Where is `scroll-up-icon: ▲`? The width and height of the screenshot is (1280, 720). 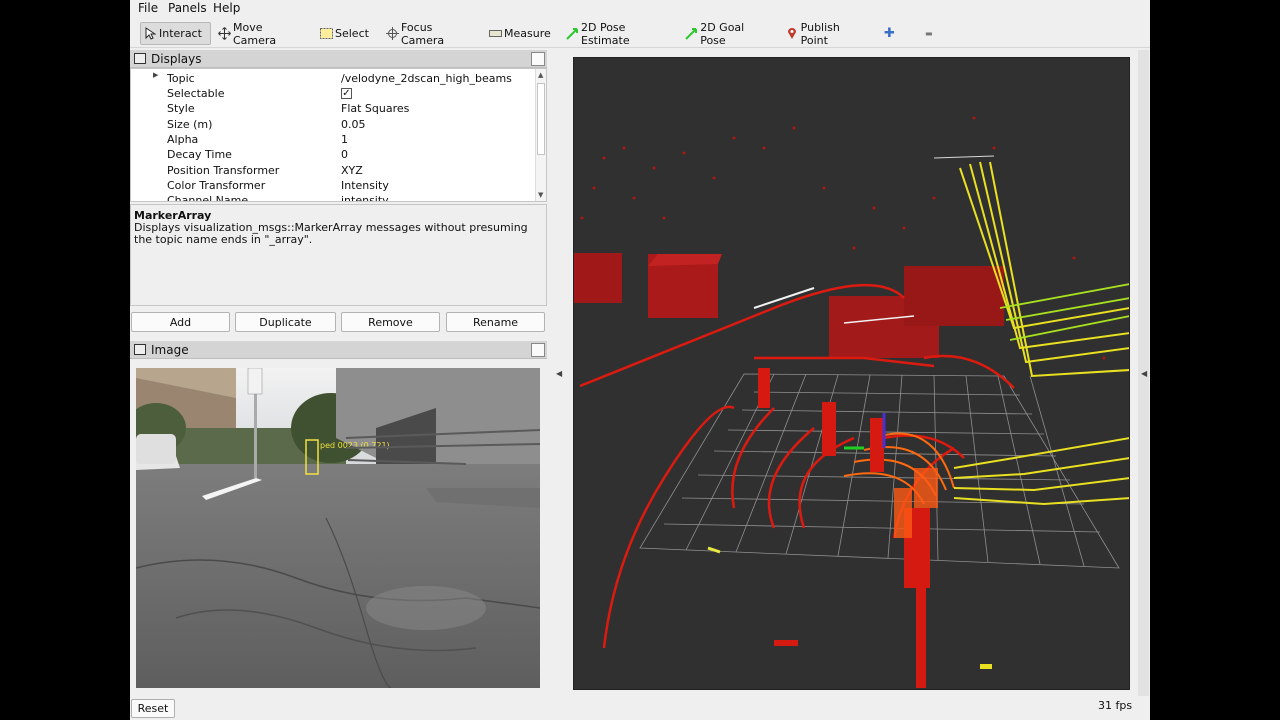
scroll-up-icon: ▲ is located at coordinates (540, 75).